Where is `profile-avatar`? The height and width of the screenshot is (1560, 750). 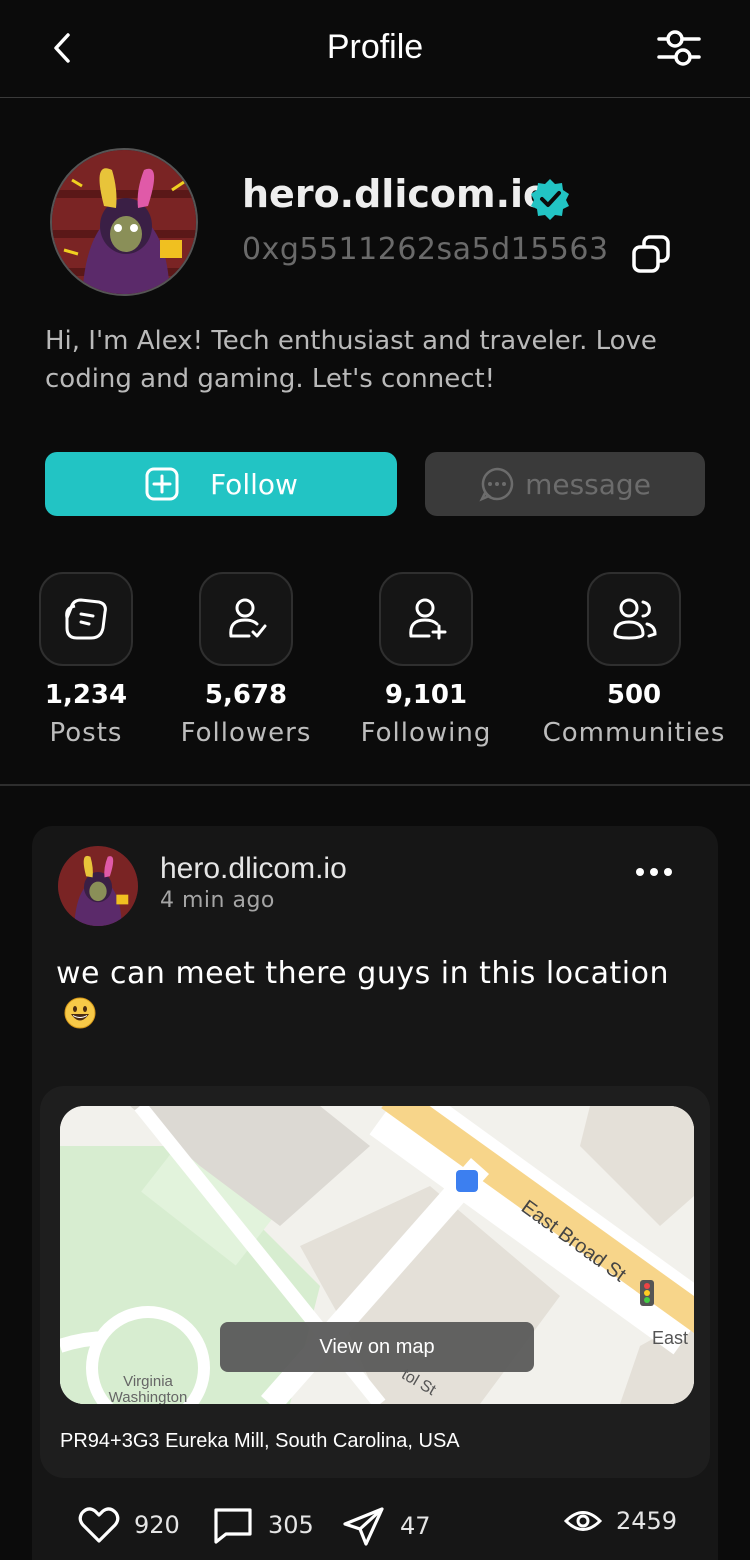 profile-avatar is located at coordinates (124, 222).